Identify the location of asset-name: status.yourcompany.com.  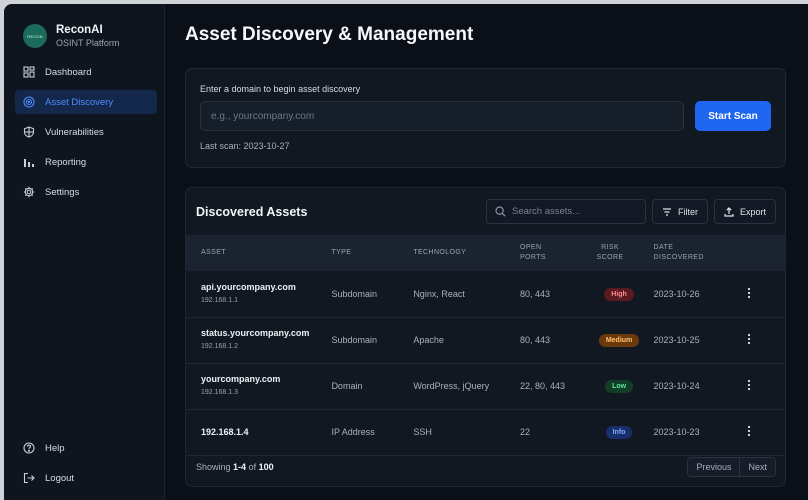
(255, 333).